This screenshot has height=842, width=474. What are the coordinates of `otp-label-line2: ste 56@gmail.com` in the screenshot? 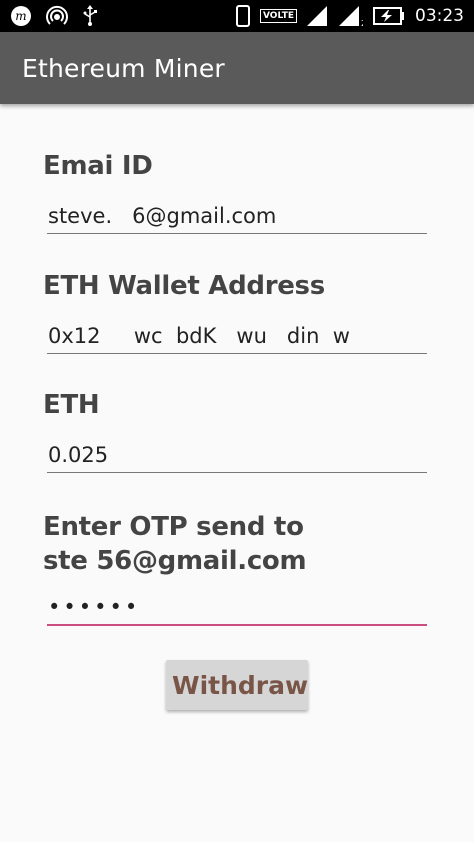 It's located at (175, 561).